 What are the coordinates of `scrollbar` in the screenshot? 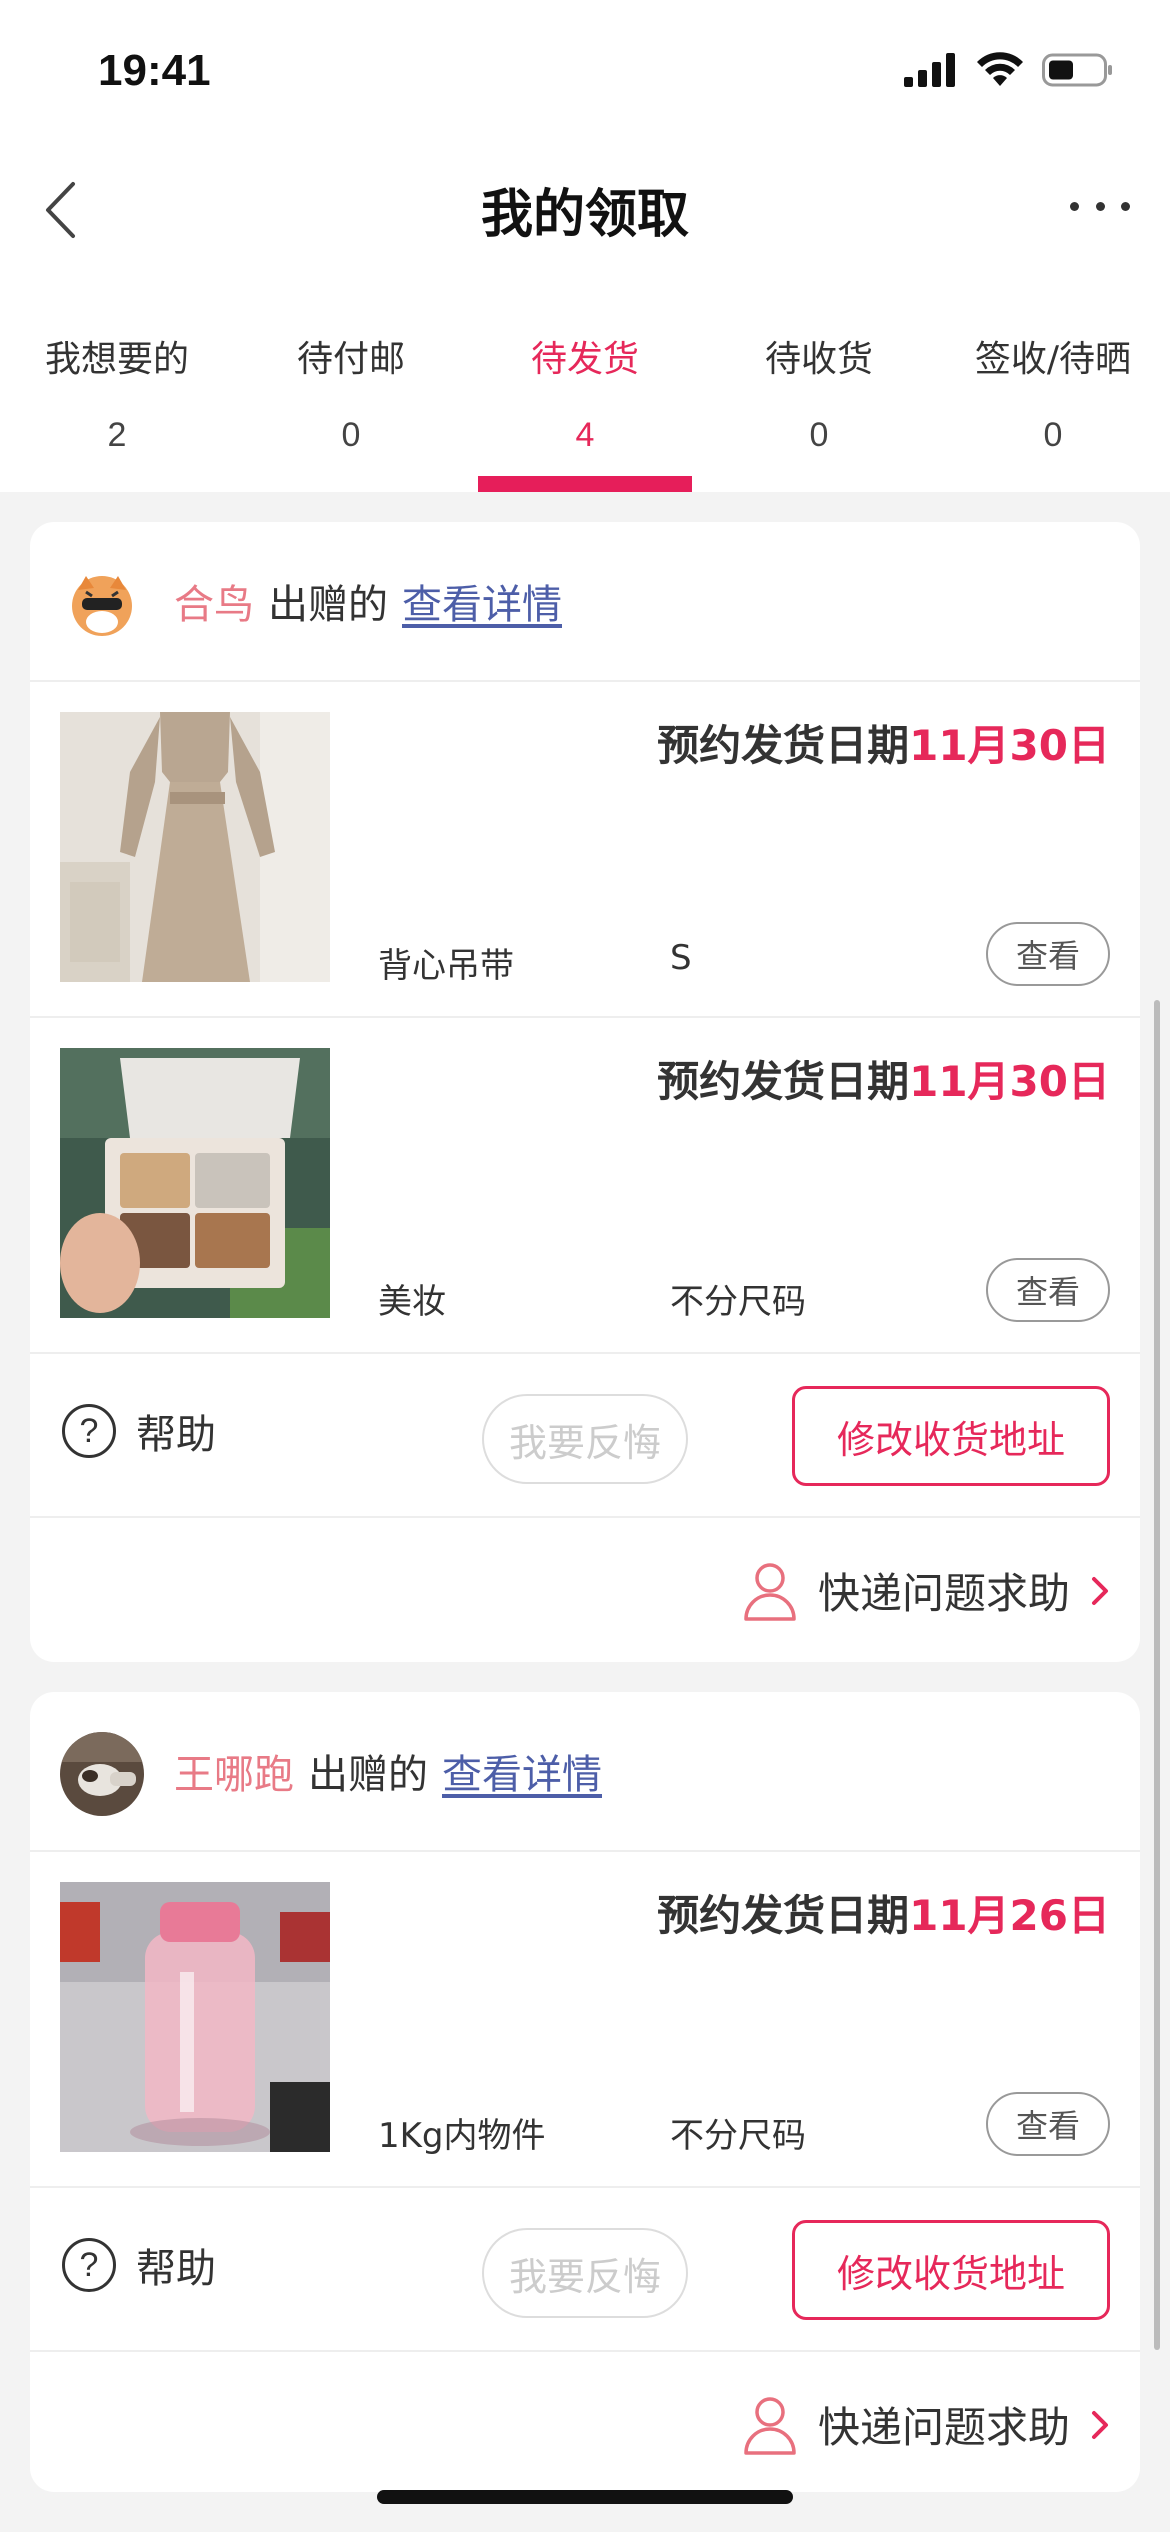 It's located at (1157, 1675).